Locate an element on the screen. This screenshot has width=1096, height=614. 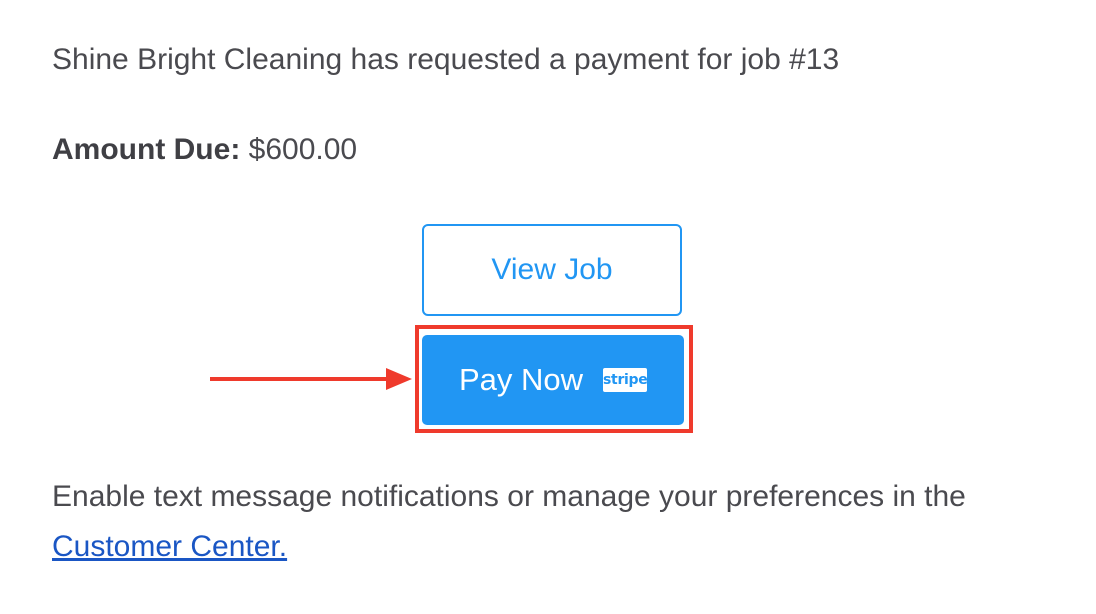
amount-due-value: $600.00 is located at coordinates (303, 149).